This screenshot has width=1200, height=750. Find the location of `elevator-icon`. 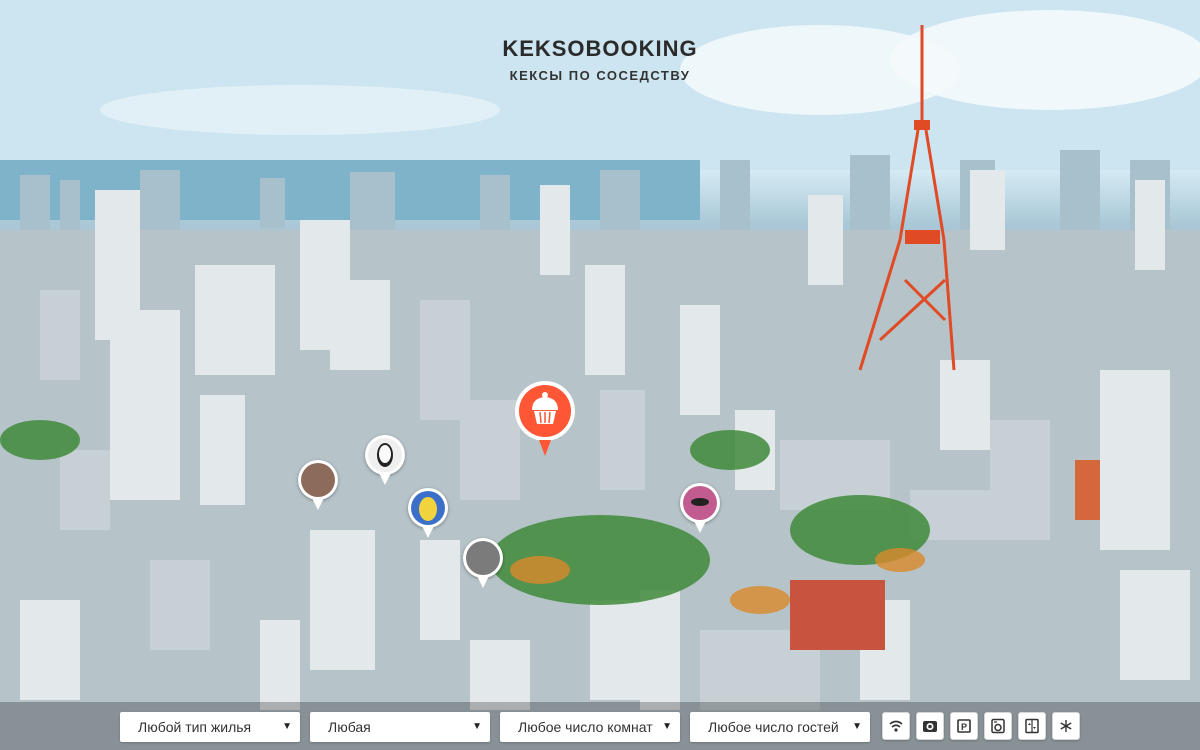

elevator-icon is located at coordinates (1032, 726).